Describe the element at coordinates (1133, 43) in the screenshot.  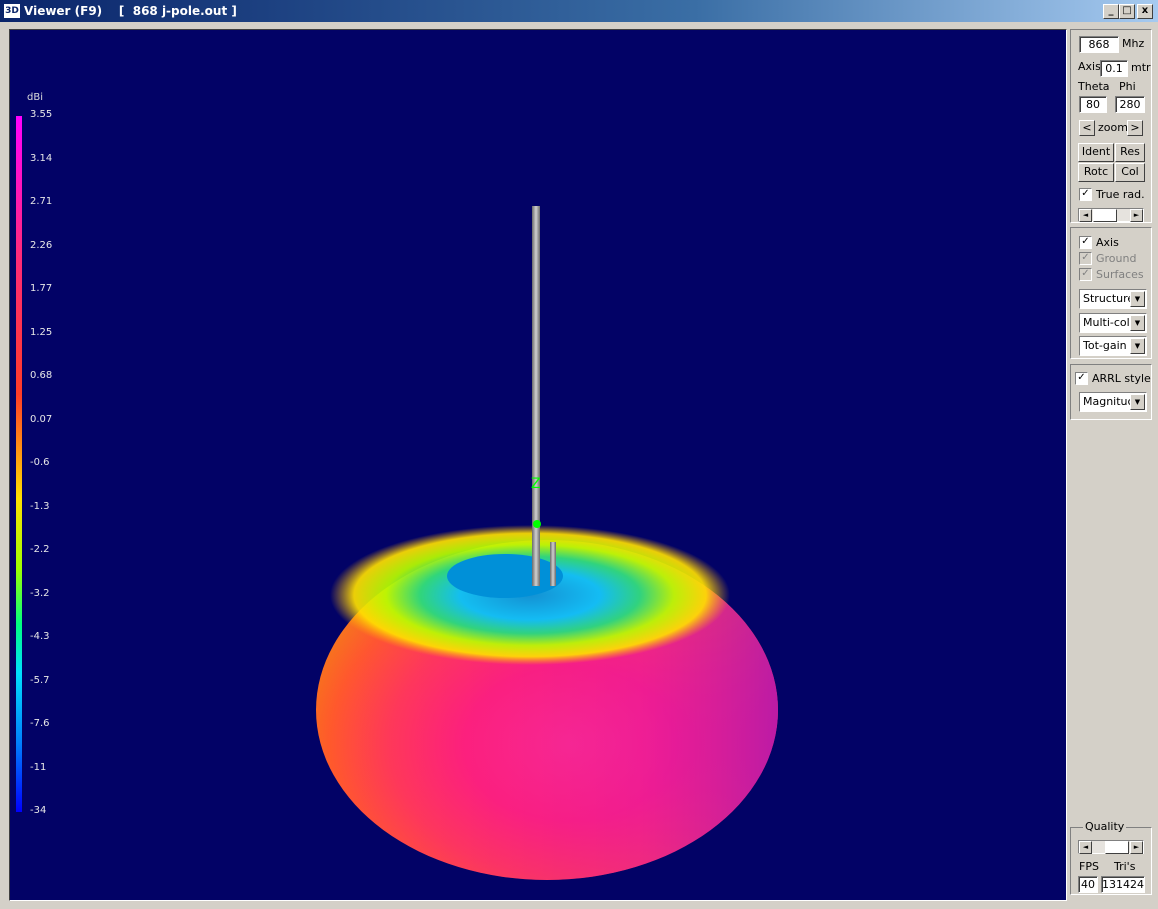
I see `frequency-unit: Mhz` at that location.